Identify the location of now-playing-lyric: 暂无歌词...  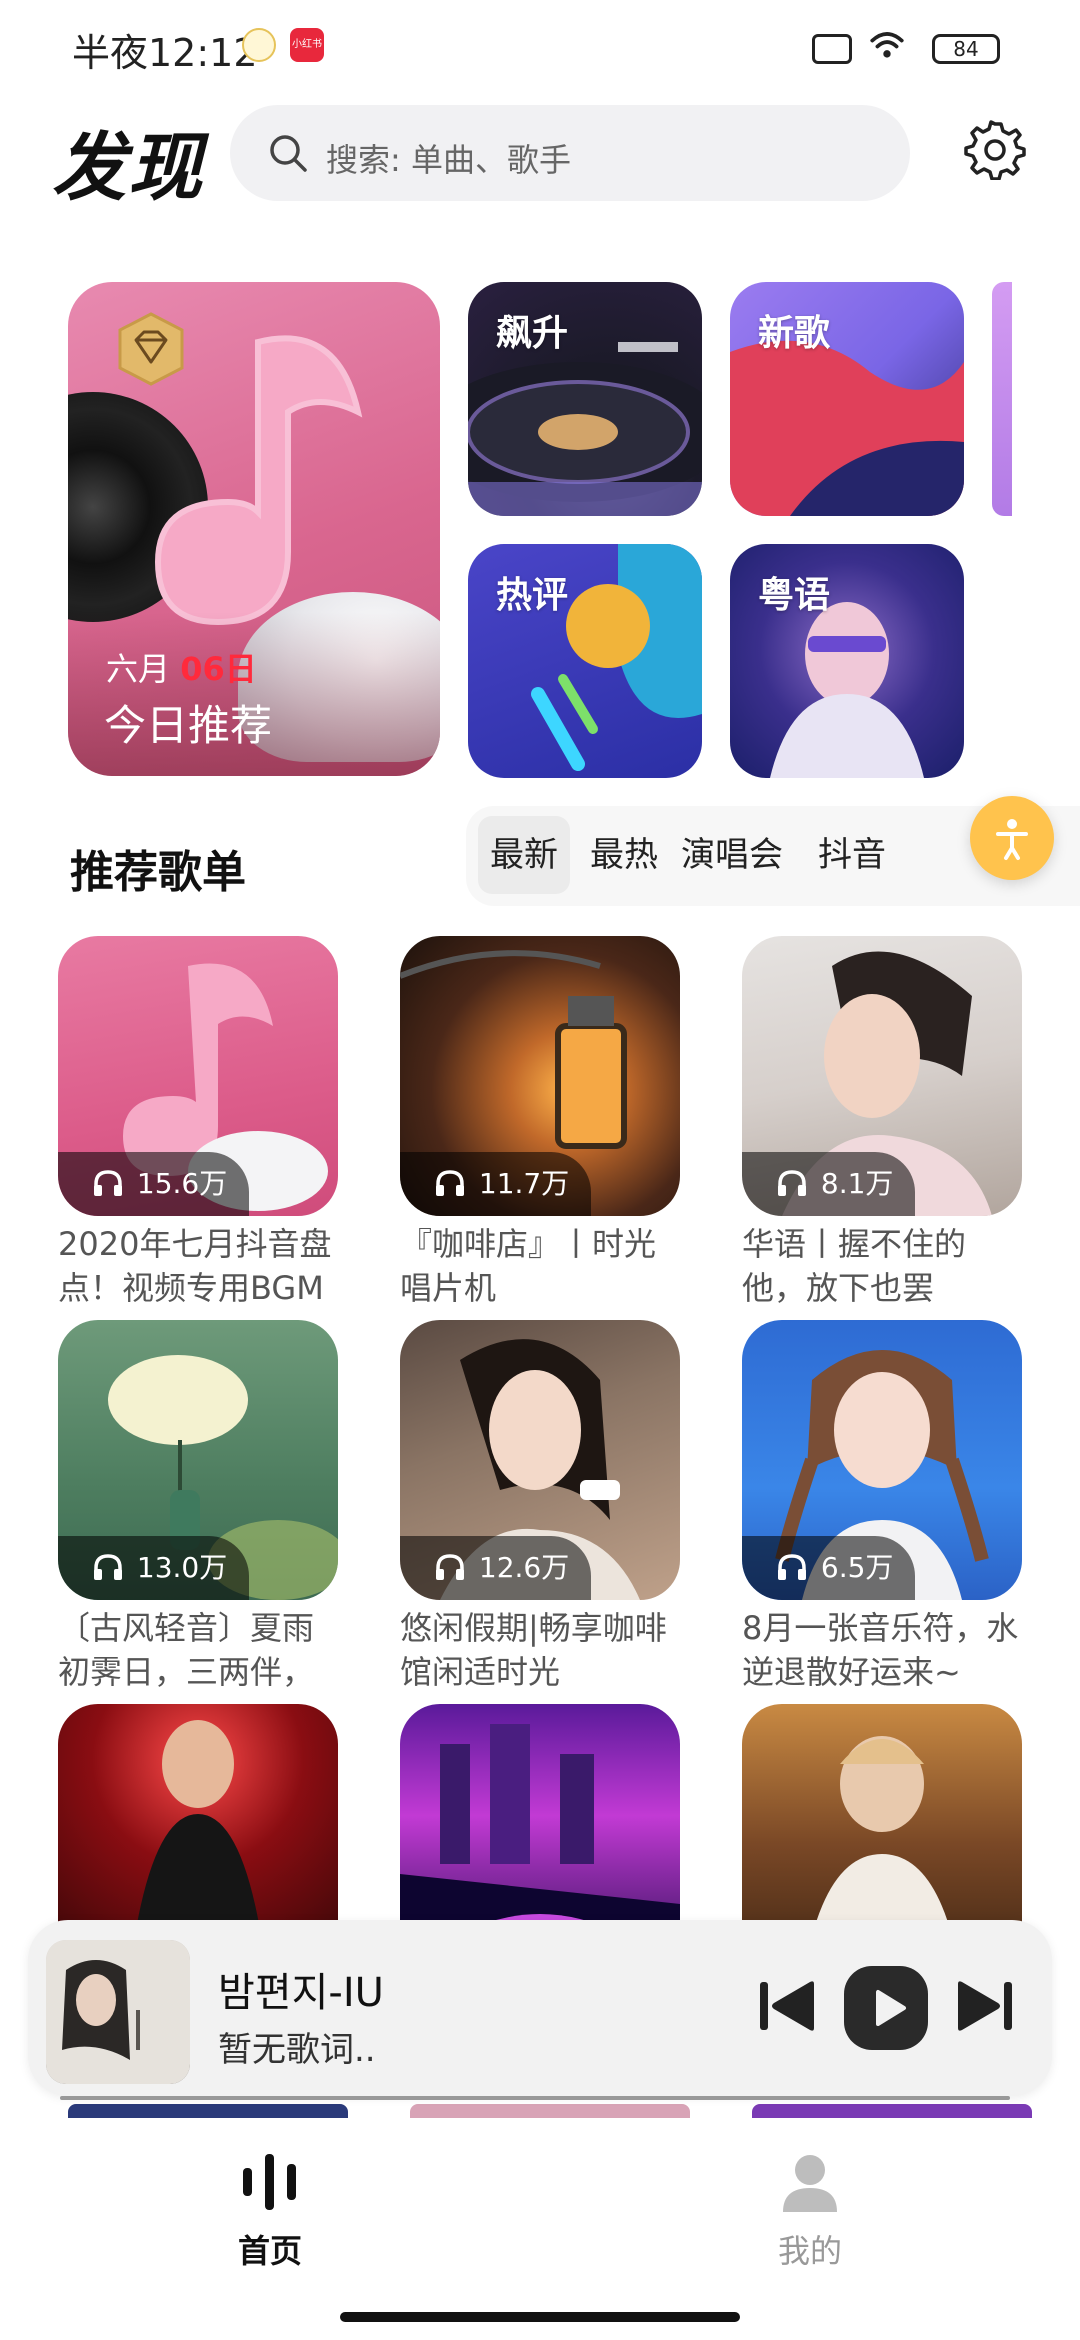
(297, 2050).